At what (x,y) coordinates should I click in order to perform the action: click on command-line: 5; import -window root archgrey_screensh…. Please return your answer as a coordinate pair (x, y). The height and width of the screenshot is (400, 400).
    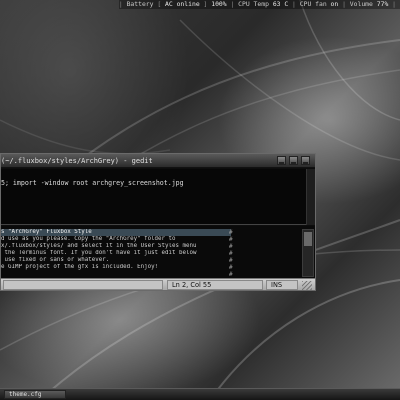
    Looking at the image, I should click on (92, 183).